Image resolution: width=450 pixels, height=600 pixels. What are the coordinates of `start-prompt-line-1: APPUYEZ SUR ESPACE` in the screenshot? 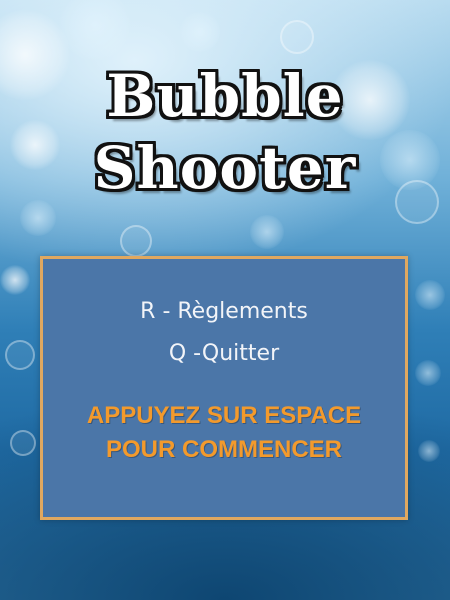 It's located at (224, 415).